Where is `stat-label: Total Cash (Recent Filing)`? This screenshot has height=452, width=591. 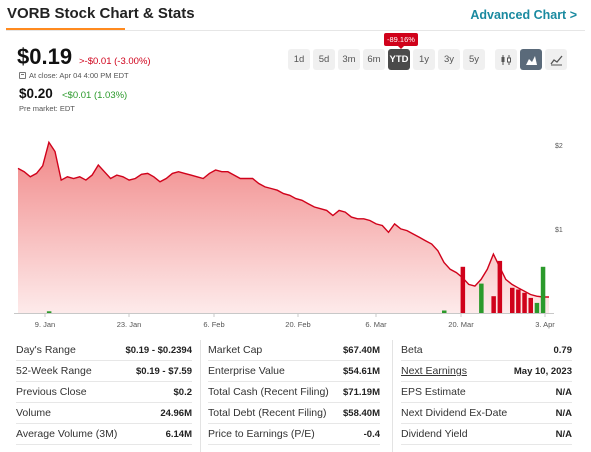 stat-label: Total Cash (Recent Filing) is located at coordinates (268, 392).